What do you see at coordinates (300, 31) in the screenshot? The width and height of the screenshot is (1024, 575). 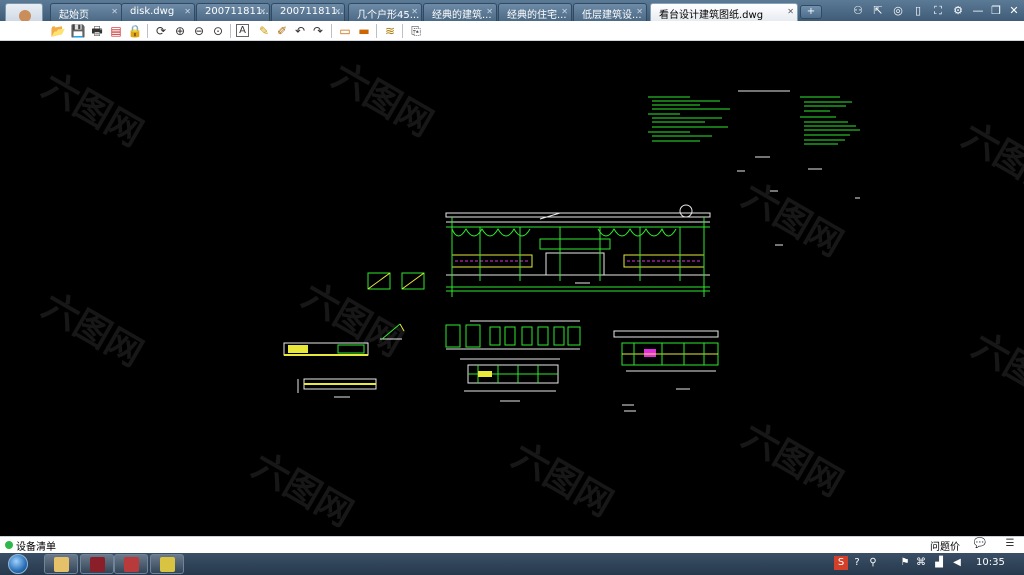 I see `undo-icon: ↶` at bounding box center [300, 31].